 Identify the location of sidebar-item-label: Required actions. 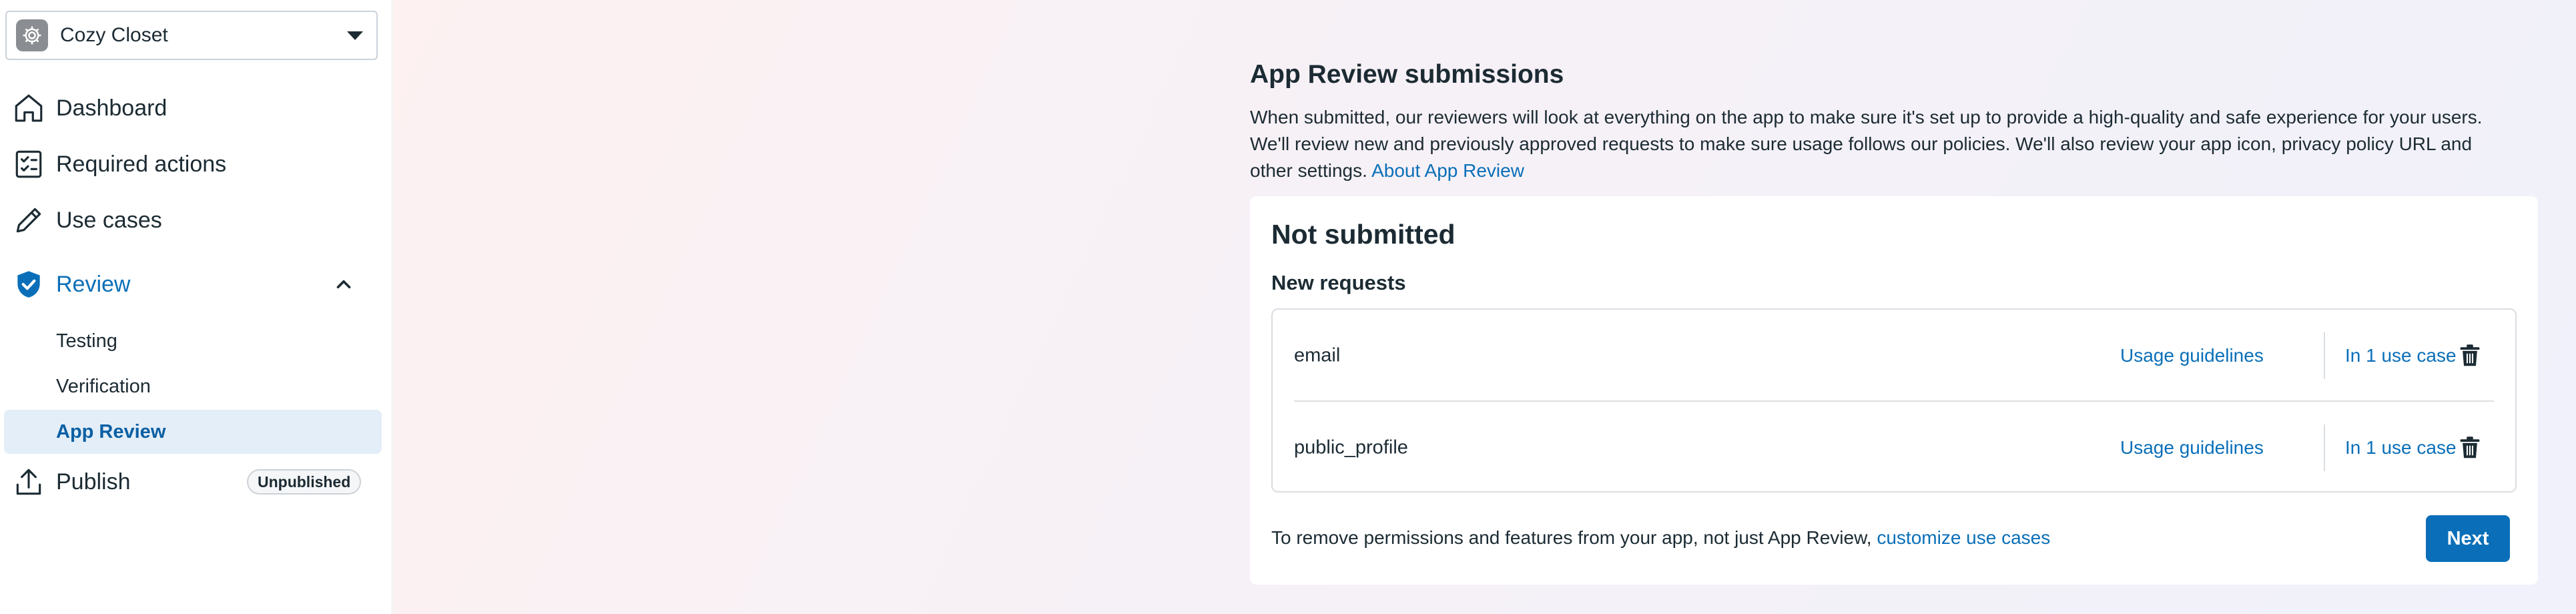
(141, 164).